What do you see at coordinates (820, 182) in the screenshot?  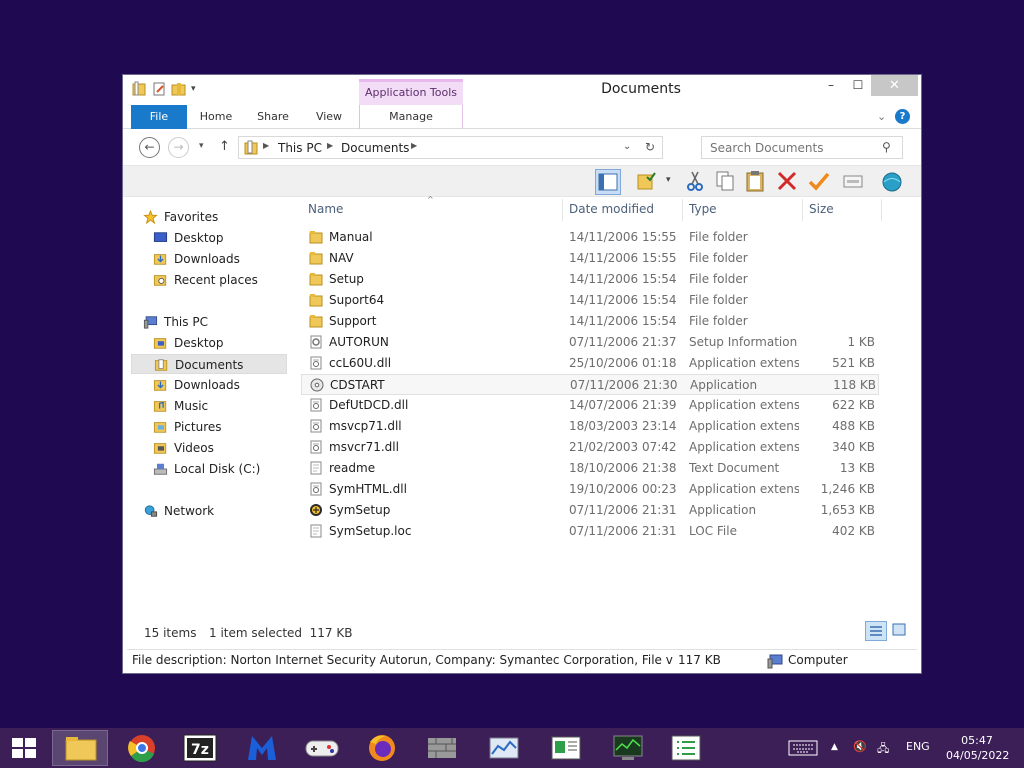 I see `rename-button` at bounding box center [820, 182].